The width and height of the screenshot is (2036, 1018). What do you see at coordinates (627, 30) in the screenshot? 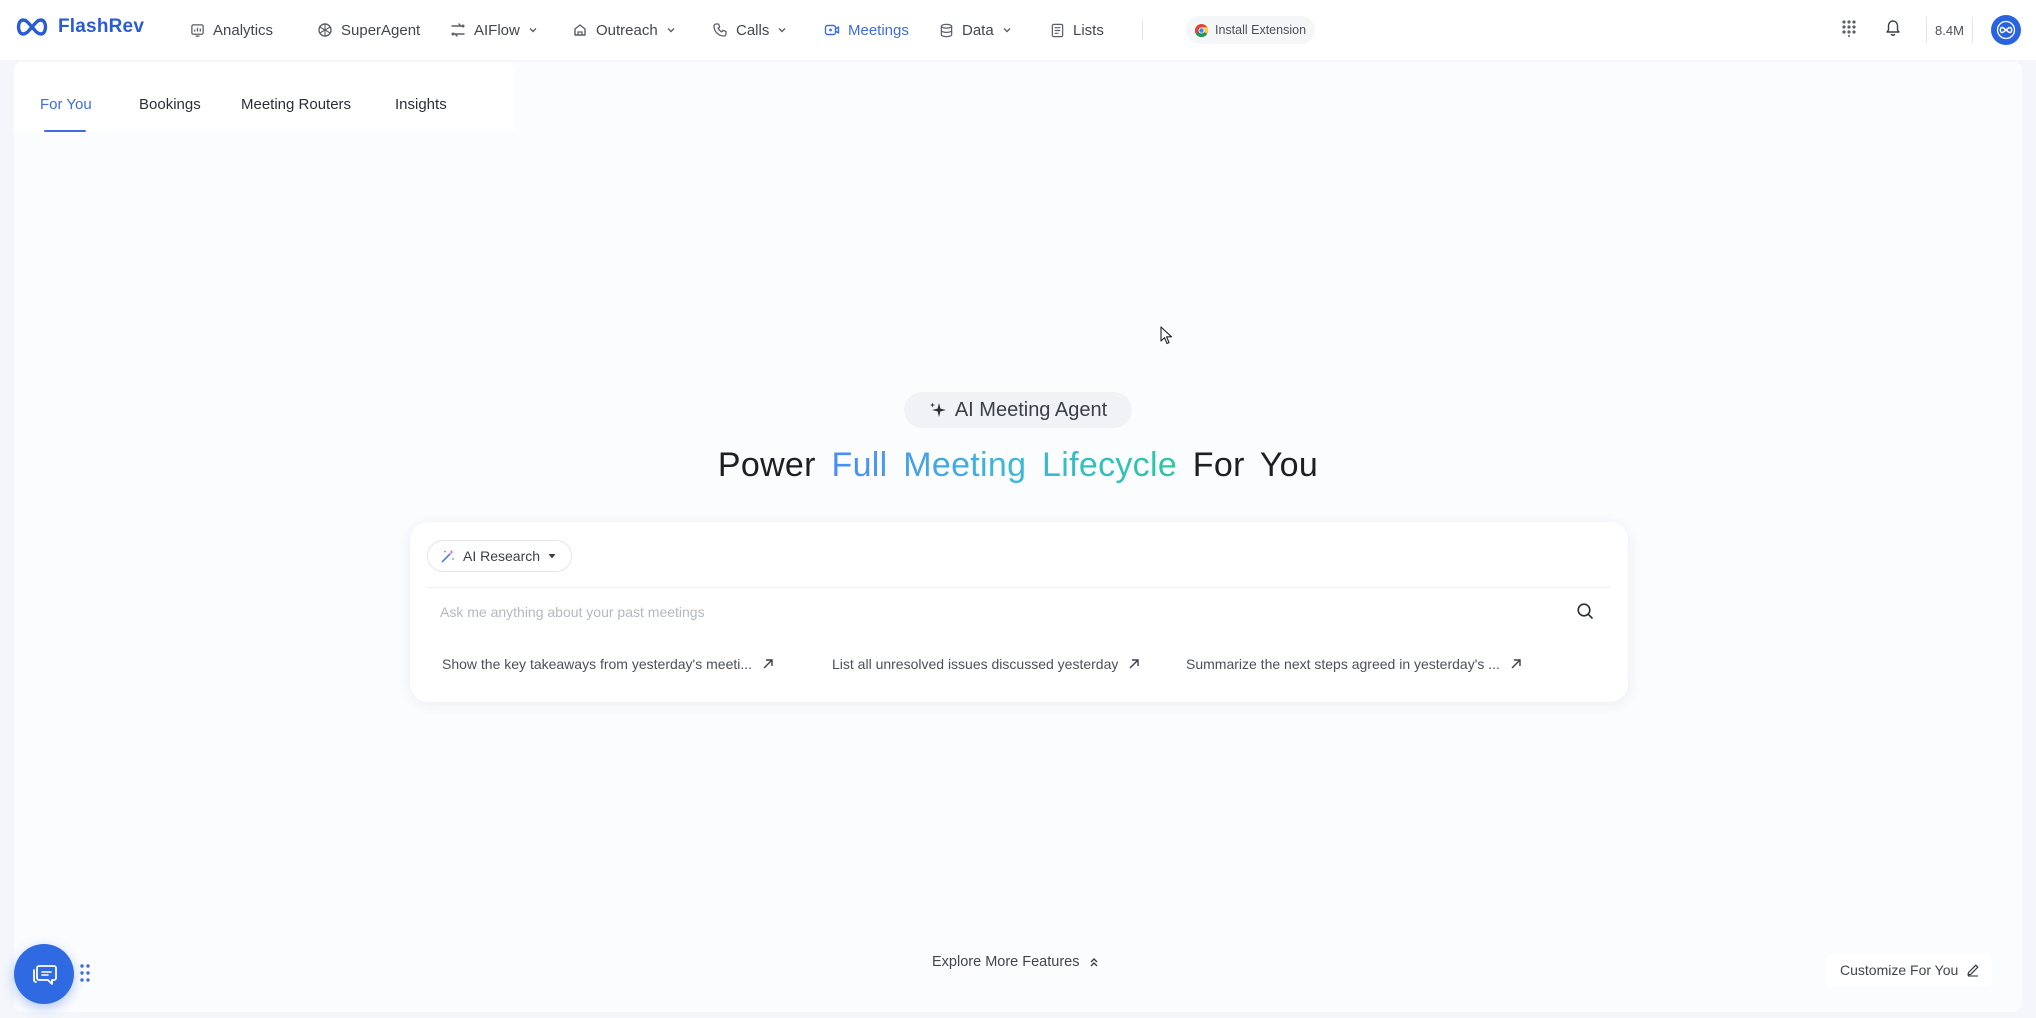
I see `nav-outreach-label: Outreach` at bounding box center [627, 30].